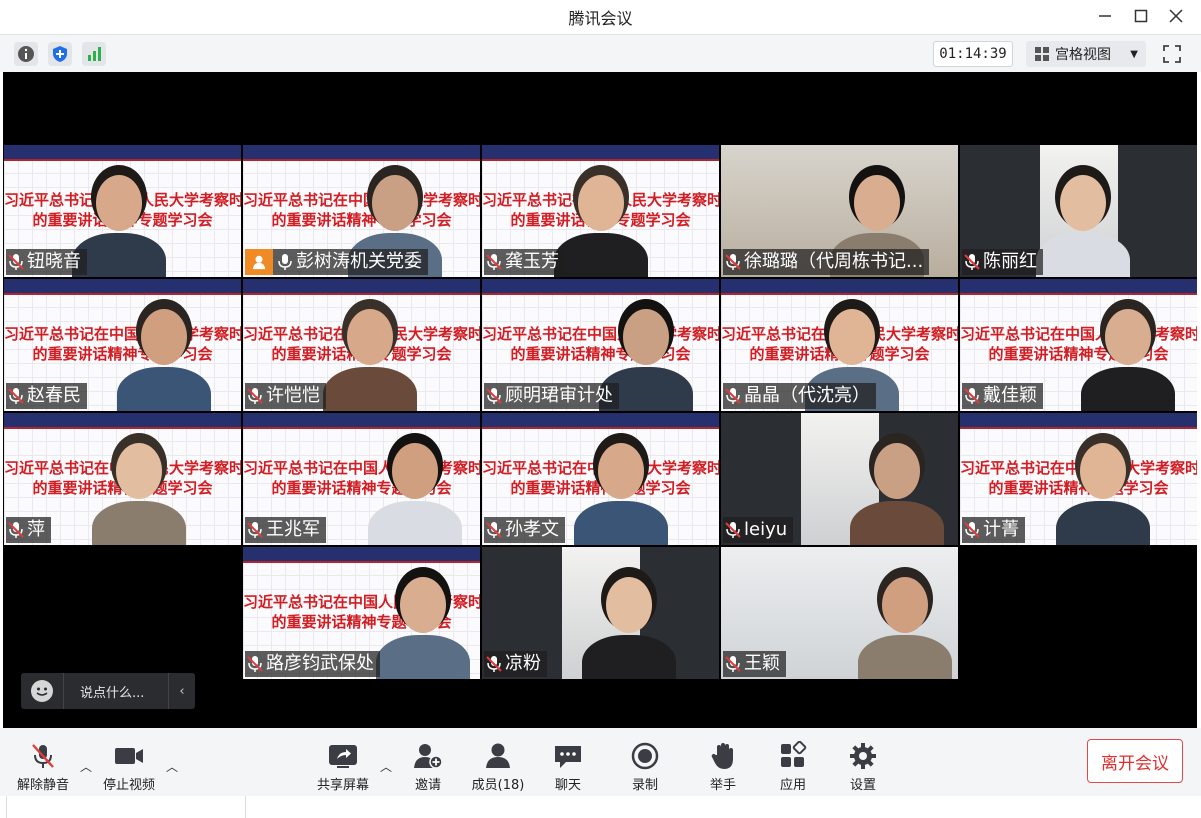 The image size is (1201, 818). I want to click on participant-tile: 习近平总书记在中国人民大学考察时的重要讲话精神专题学习会龚玉芳, so click(600, 211).